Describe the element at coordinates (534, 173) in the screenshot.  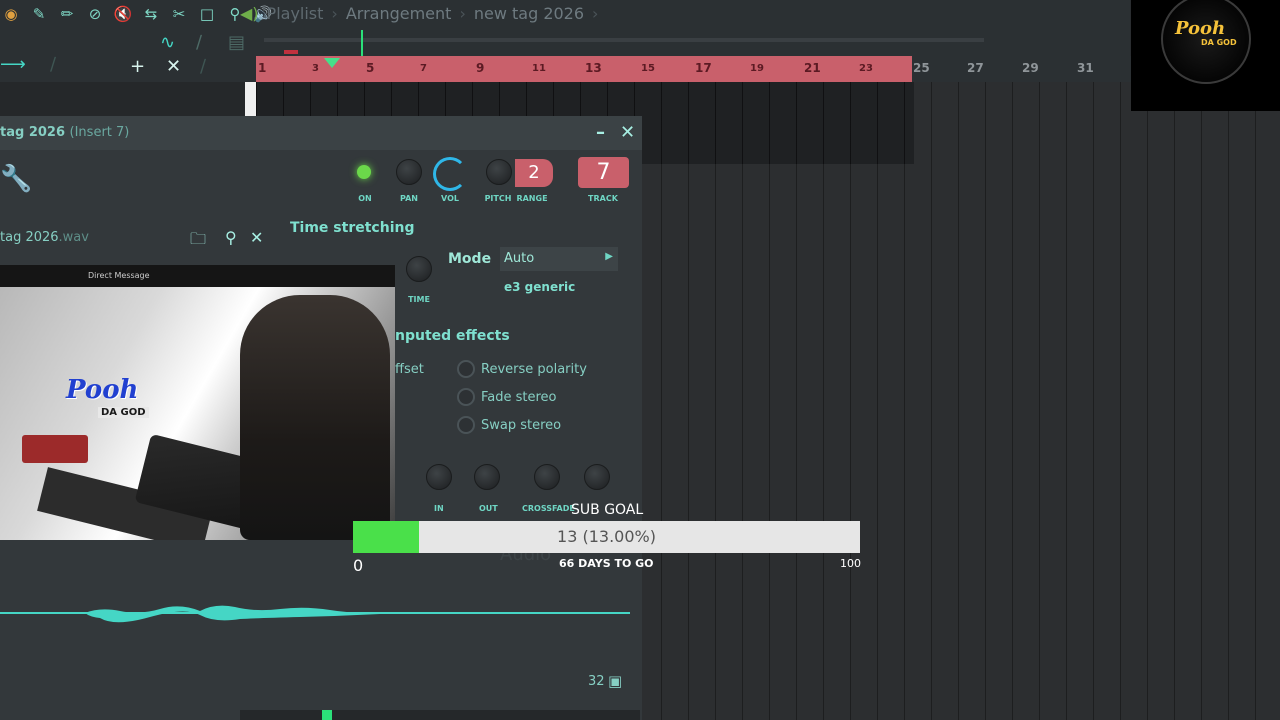
I see `range-value: 2` at that location.